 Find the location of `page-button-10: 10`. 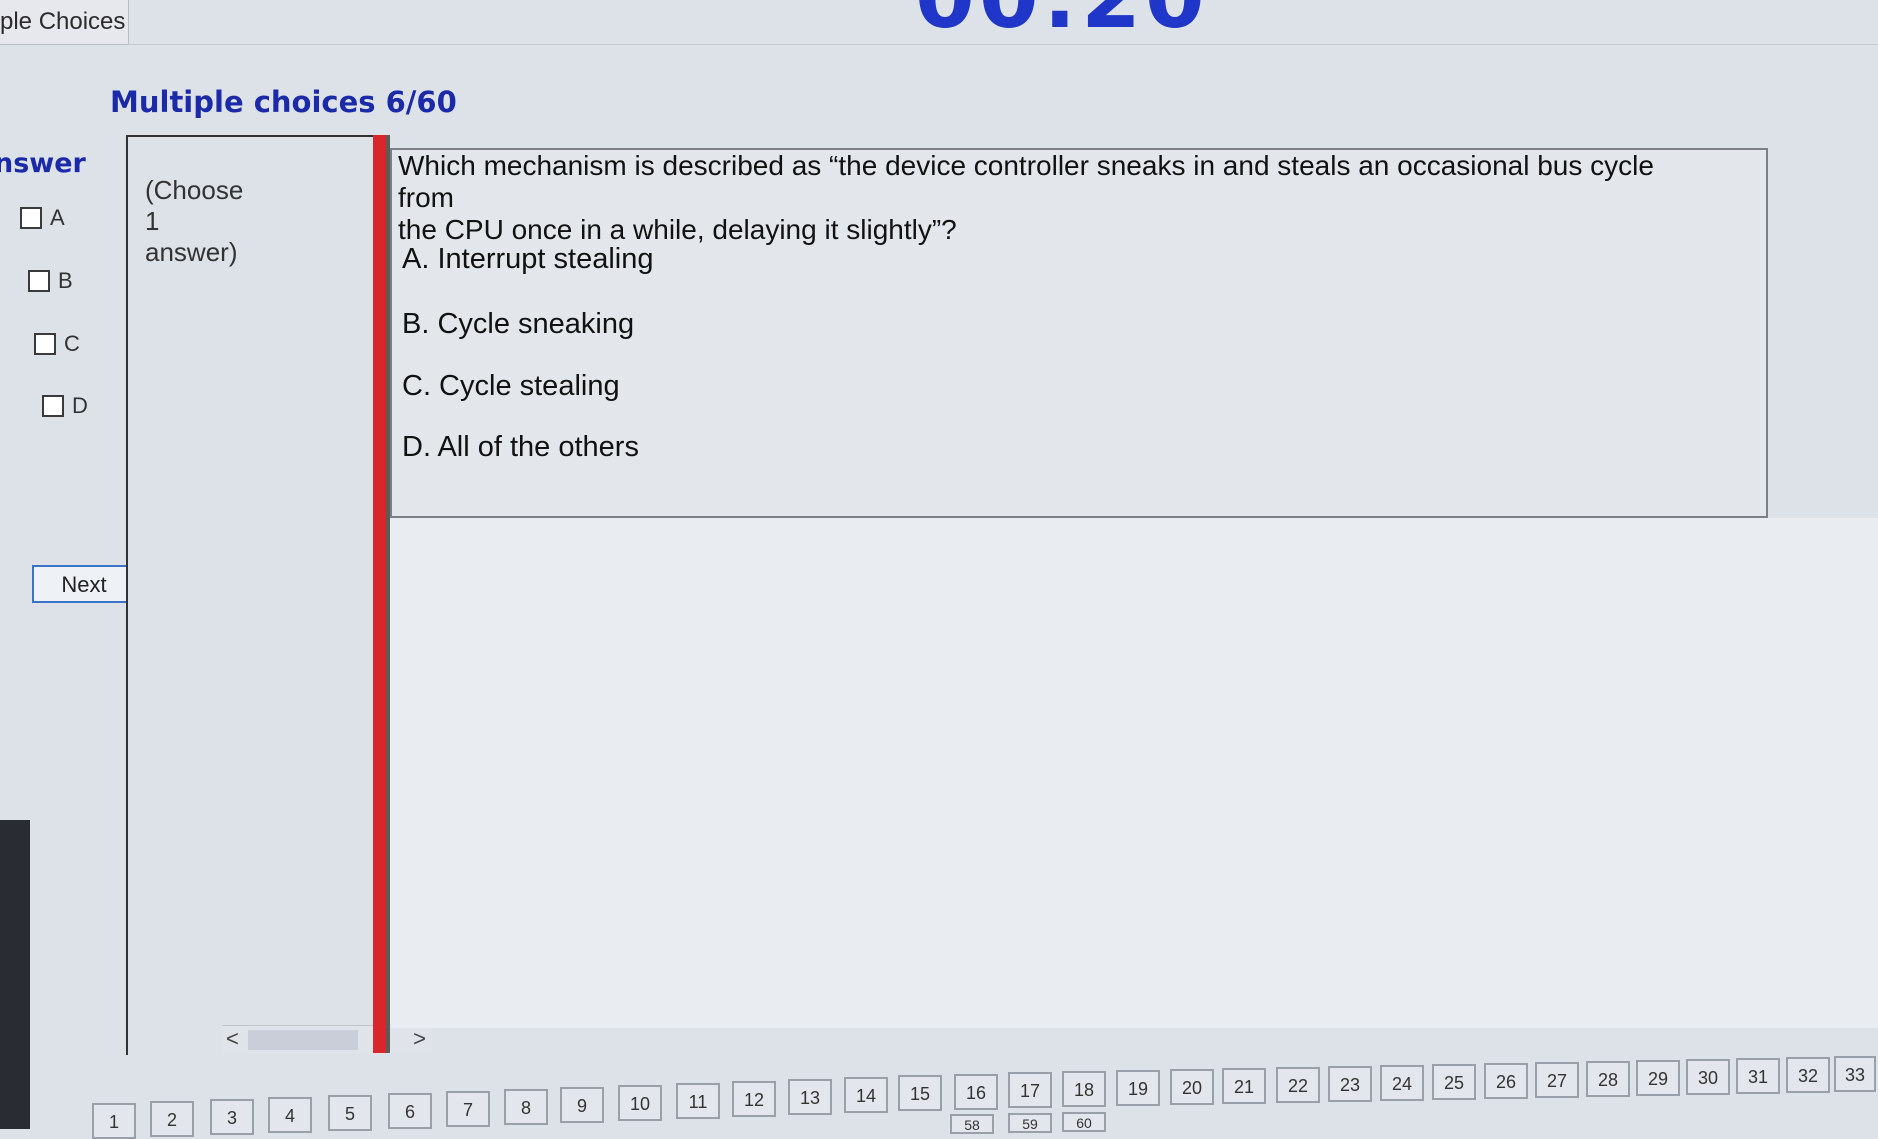

page-button-10: 10 is located at coordinates (640, 1103).